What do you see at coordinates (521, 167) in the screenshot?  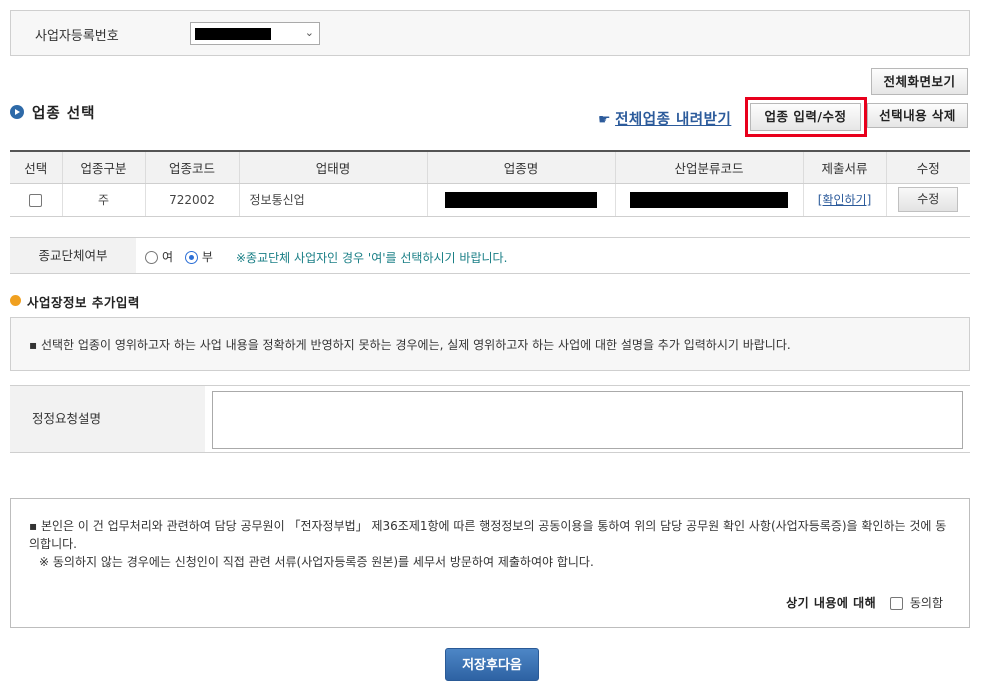 I see `header-industry-name: 업종명` at bounding box center [521, 167].